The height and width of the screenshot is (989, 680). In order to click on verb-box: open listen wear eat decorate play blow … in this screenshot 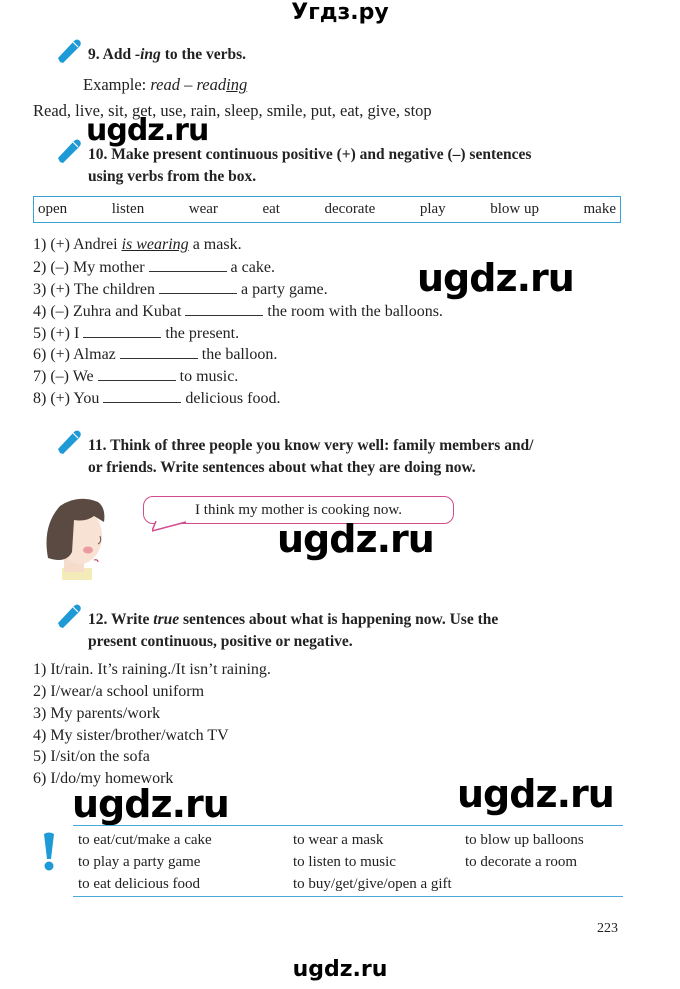, I will do `click(327, 209)`.